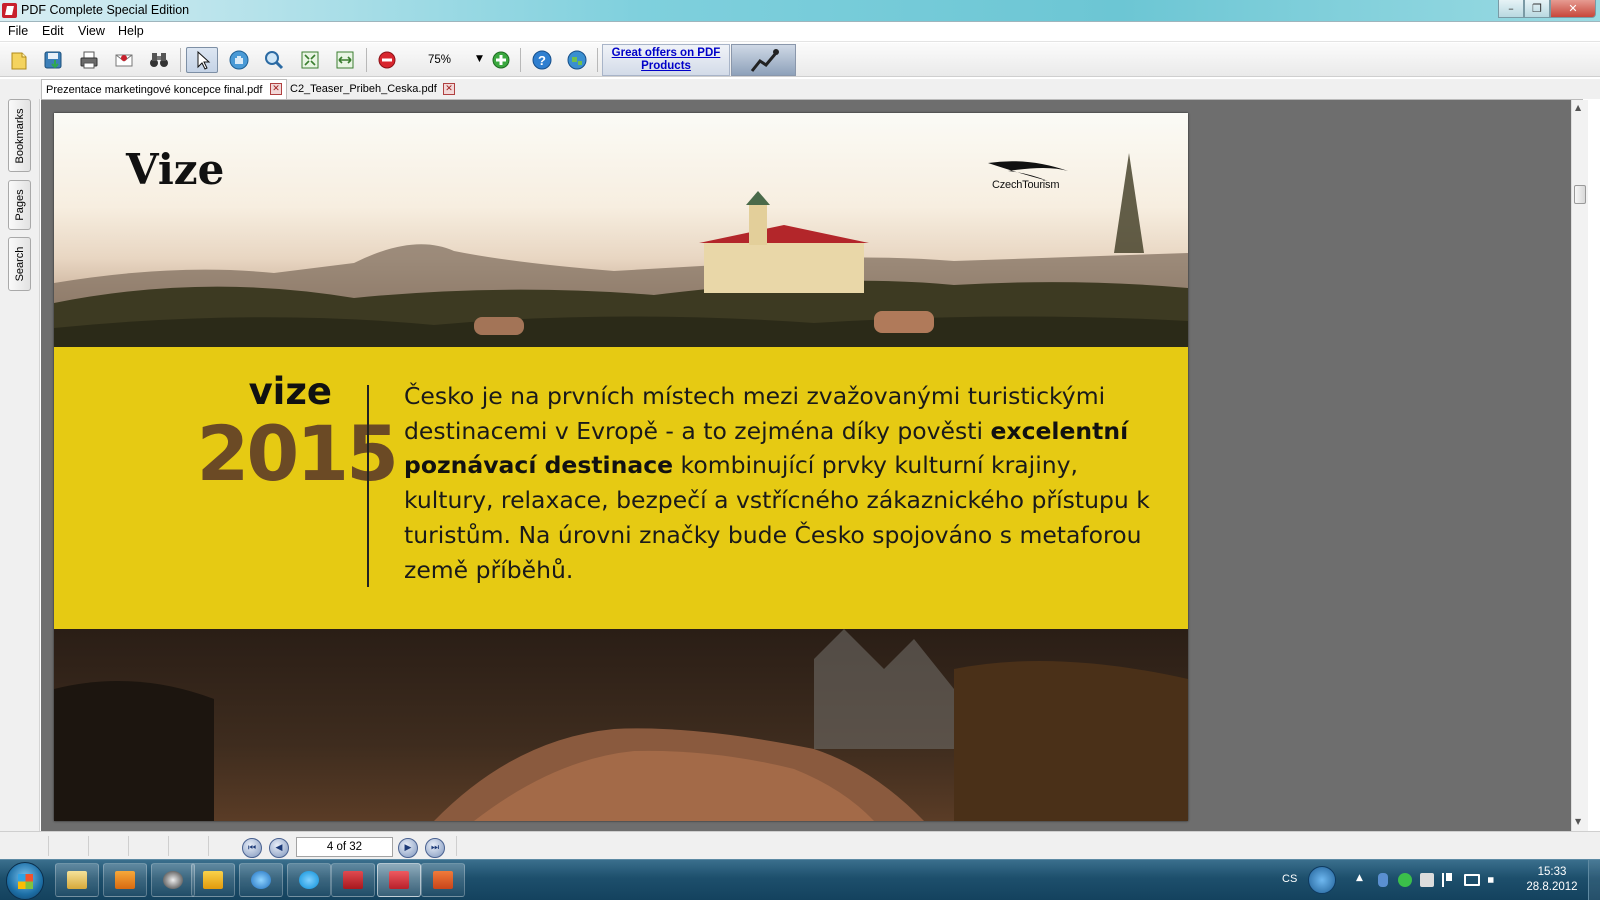  What do you see at coordinates (1580, 194) in the screenshot?
I see `scrollbar-thumb` at bounding box center [1580, 194].